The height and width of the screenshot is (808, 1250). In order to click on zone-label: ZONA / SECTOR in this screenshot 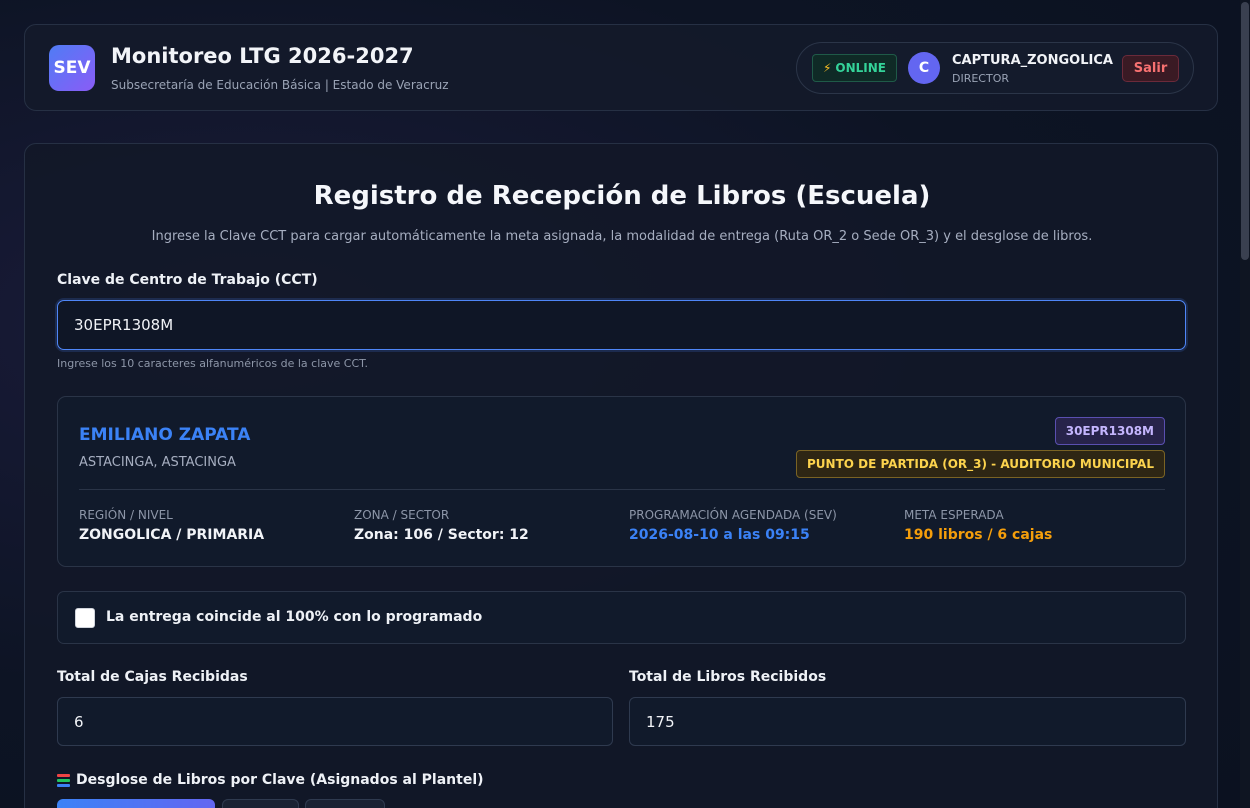, I will do `click(402, 515)`.